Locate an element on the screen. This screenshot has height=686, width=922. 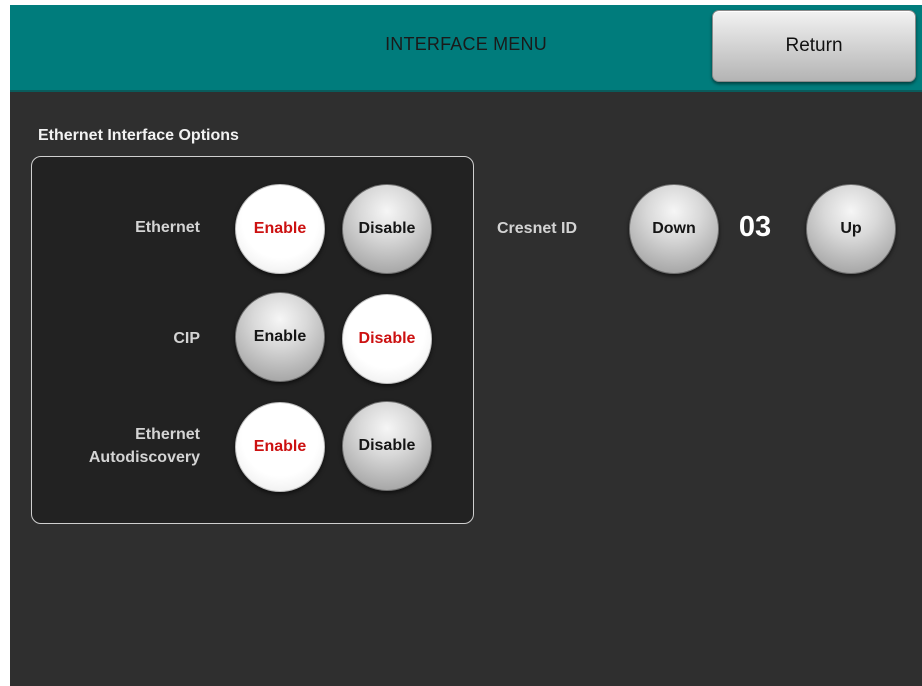
ethernet-label: Ethernet is located at coordinates (167, 227).